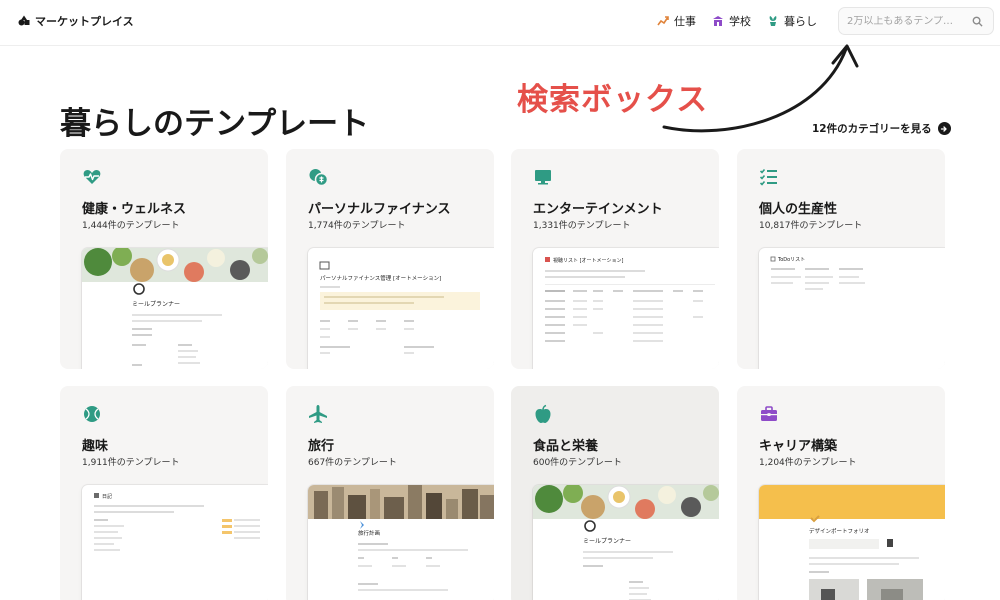  Describe the element at coordinates (95, 446) in the screenshot. I see `category-name: 趣味` at that location.